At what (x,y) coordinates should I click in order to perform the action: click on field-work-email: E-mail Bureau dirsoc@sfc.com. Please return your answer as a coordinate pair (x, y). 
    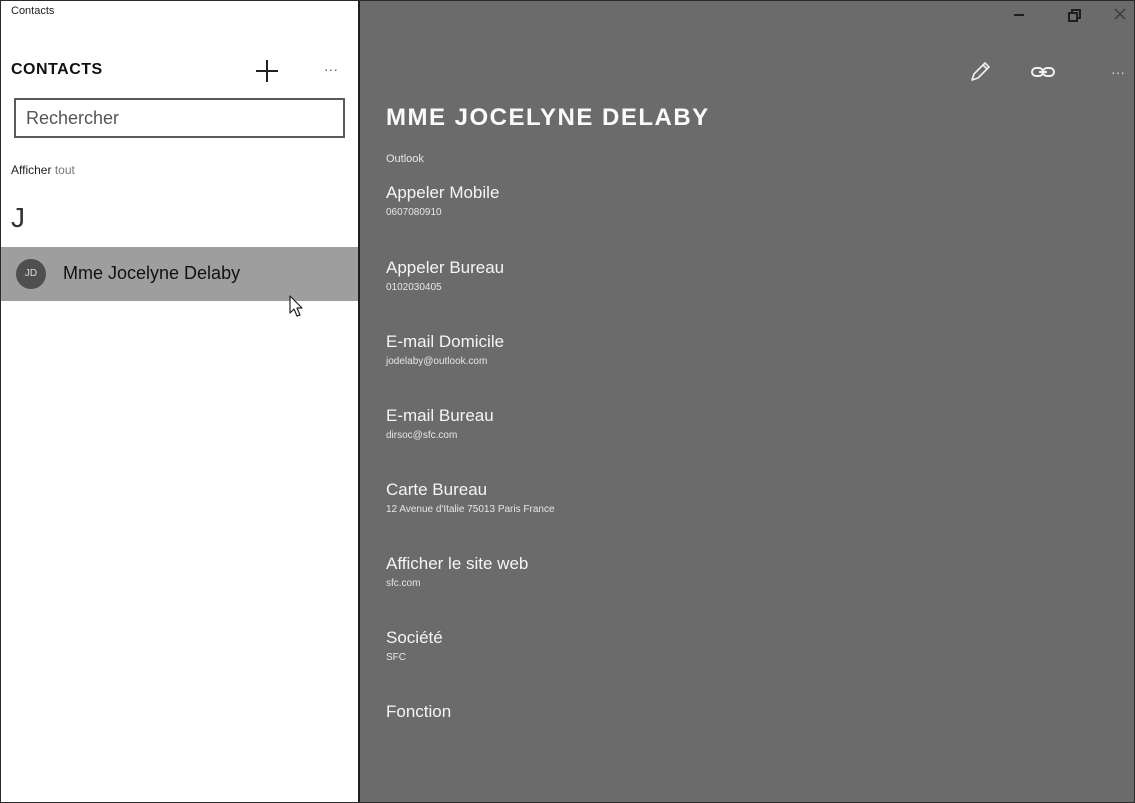
    Looking at the image, I should click on (440, 423).